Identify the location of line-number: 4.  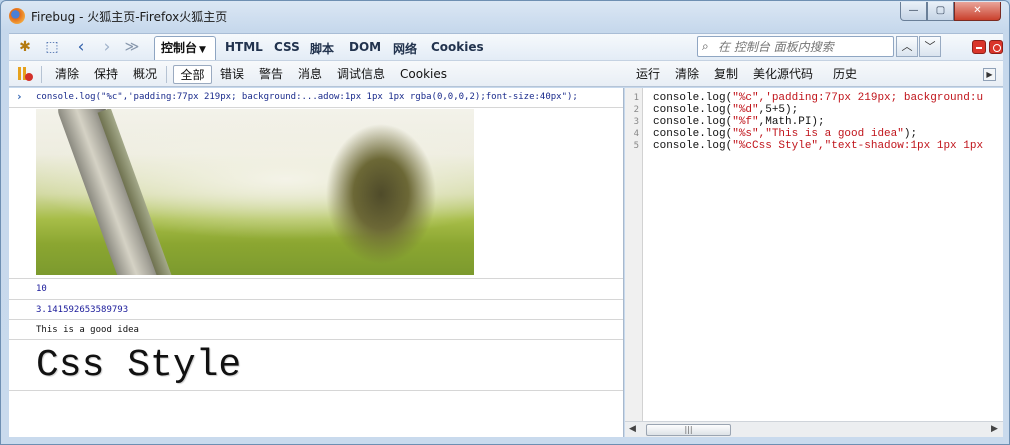
(636, 134).